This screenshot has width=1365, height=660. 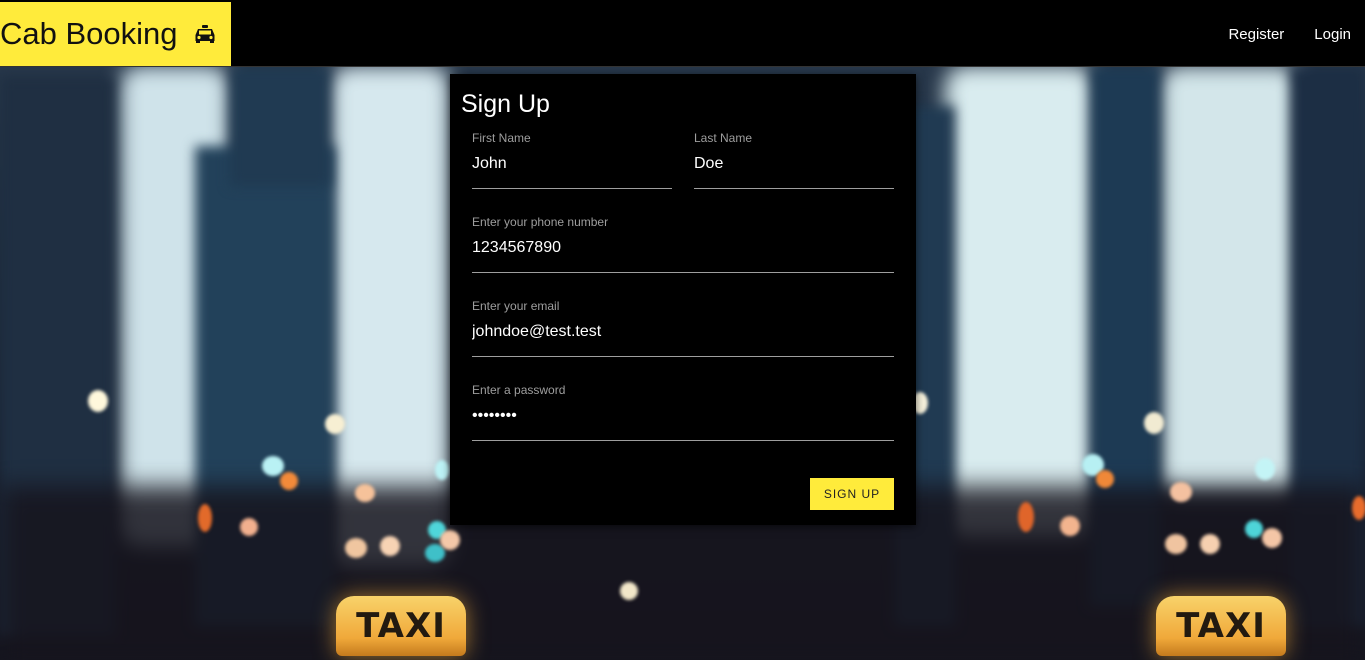 What do you see at coordinates (683, 248) in the screenshot?
I see `phone-input` at bounding box center [683, 248].